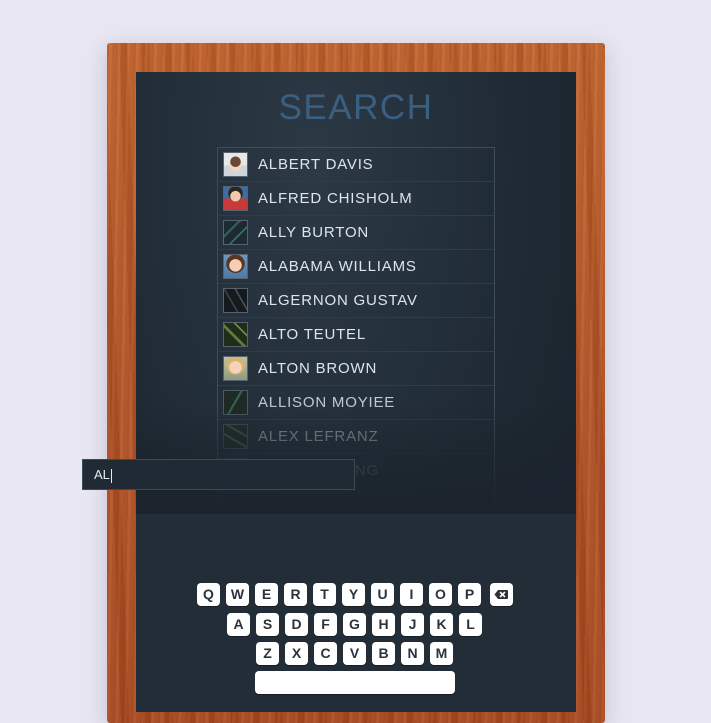 Image resolution: width=711 pixels, height=723 pixels. I want to click on key-a: A, so click(238, 624).